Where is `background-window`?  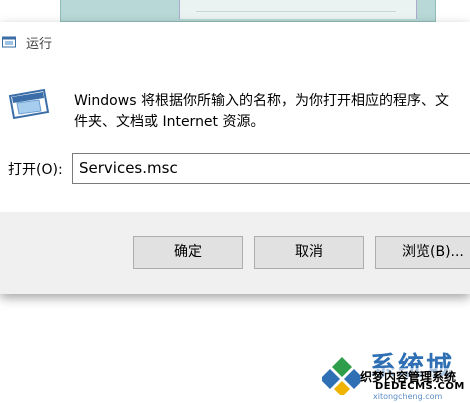
background-window is located at coordinates (248, 11).